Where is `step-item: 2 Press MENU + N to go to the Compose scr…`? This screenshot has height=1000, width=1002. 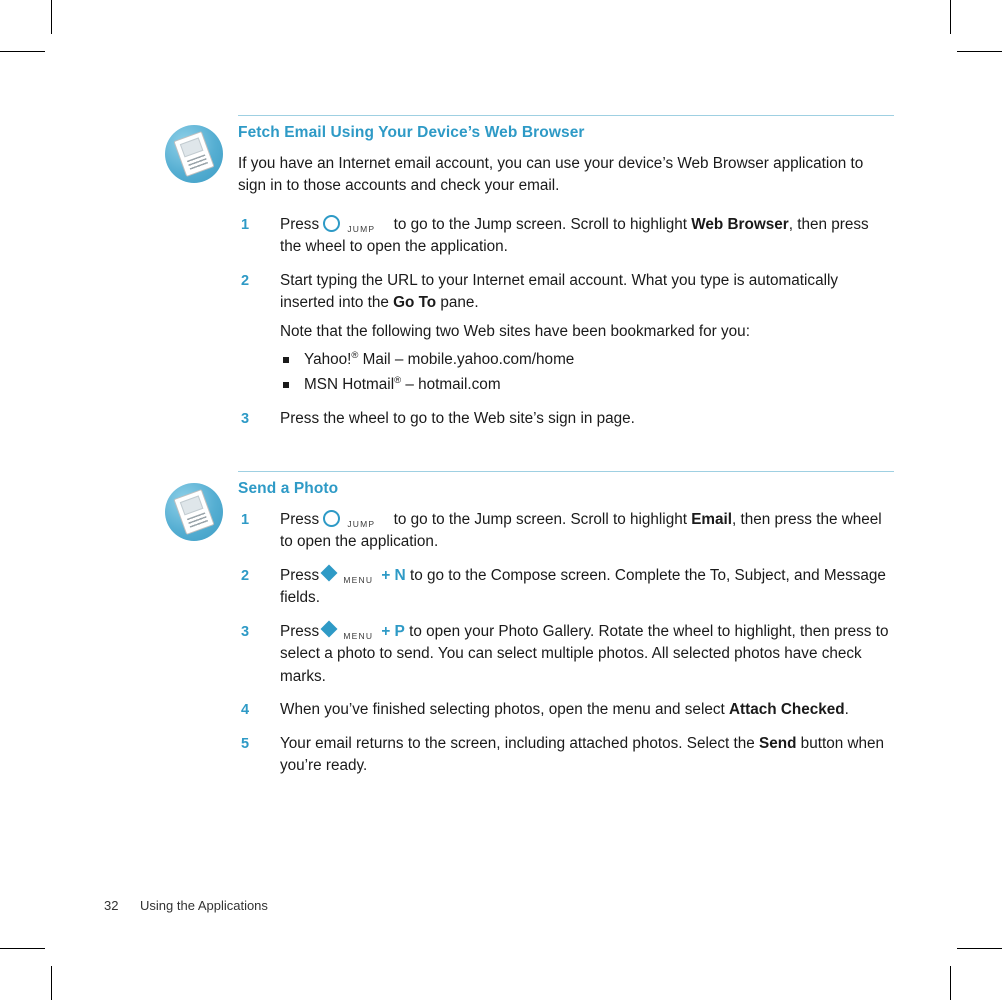 step-item: 2 Press MENU + N to go to the Compose scr… is located at coordinates (566, 587).